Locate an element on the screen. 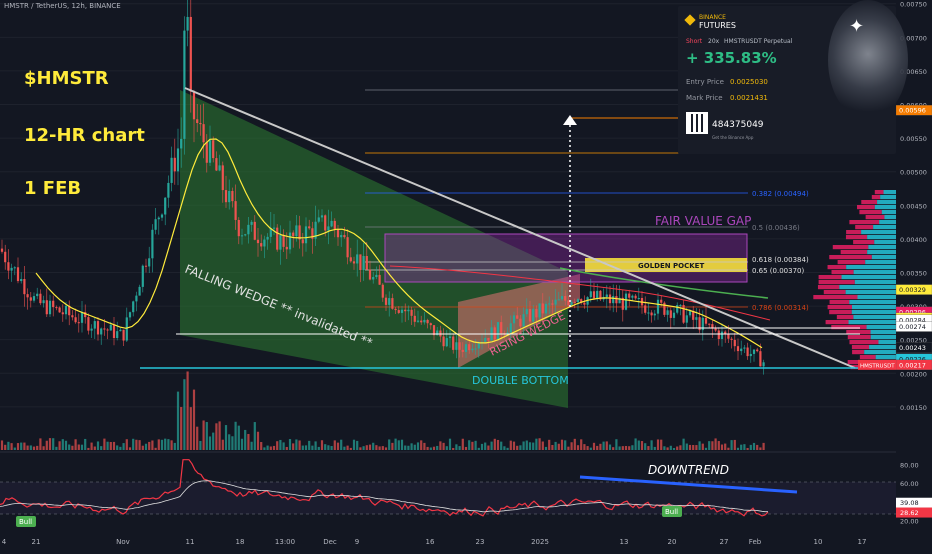  mark-label: Mark Price is located at coordinates (704, 98).